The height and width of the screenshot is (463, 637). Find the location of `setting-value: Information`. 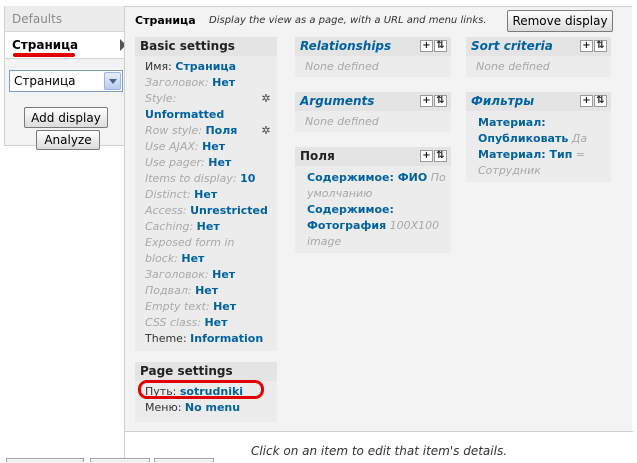

setting-value: Information is located at coordinates (226, 338).